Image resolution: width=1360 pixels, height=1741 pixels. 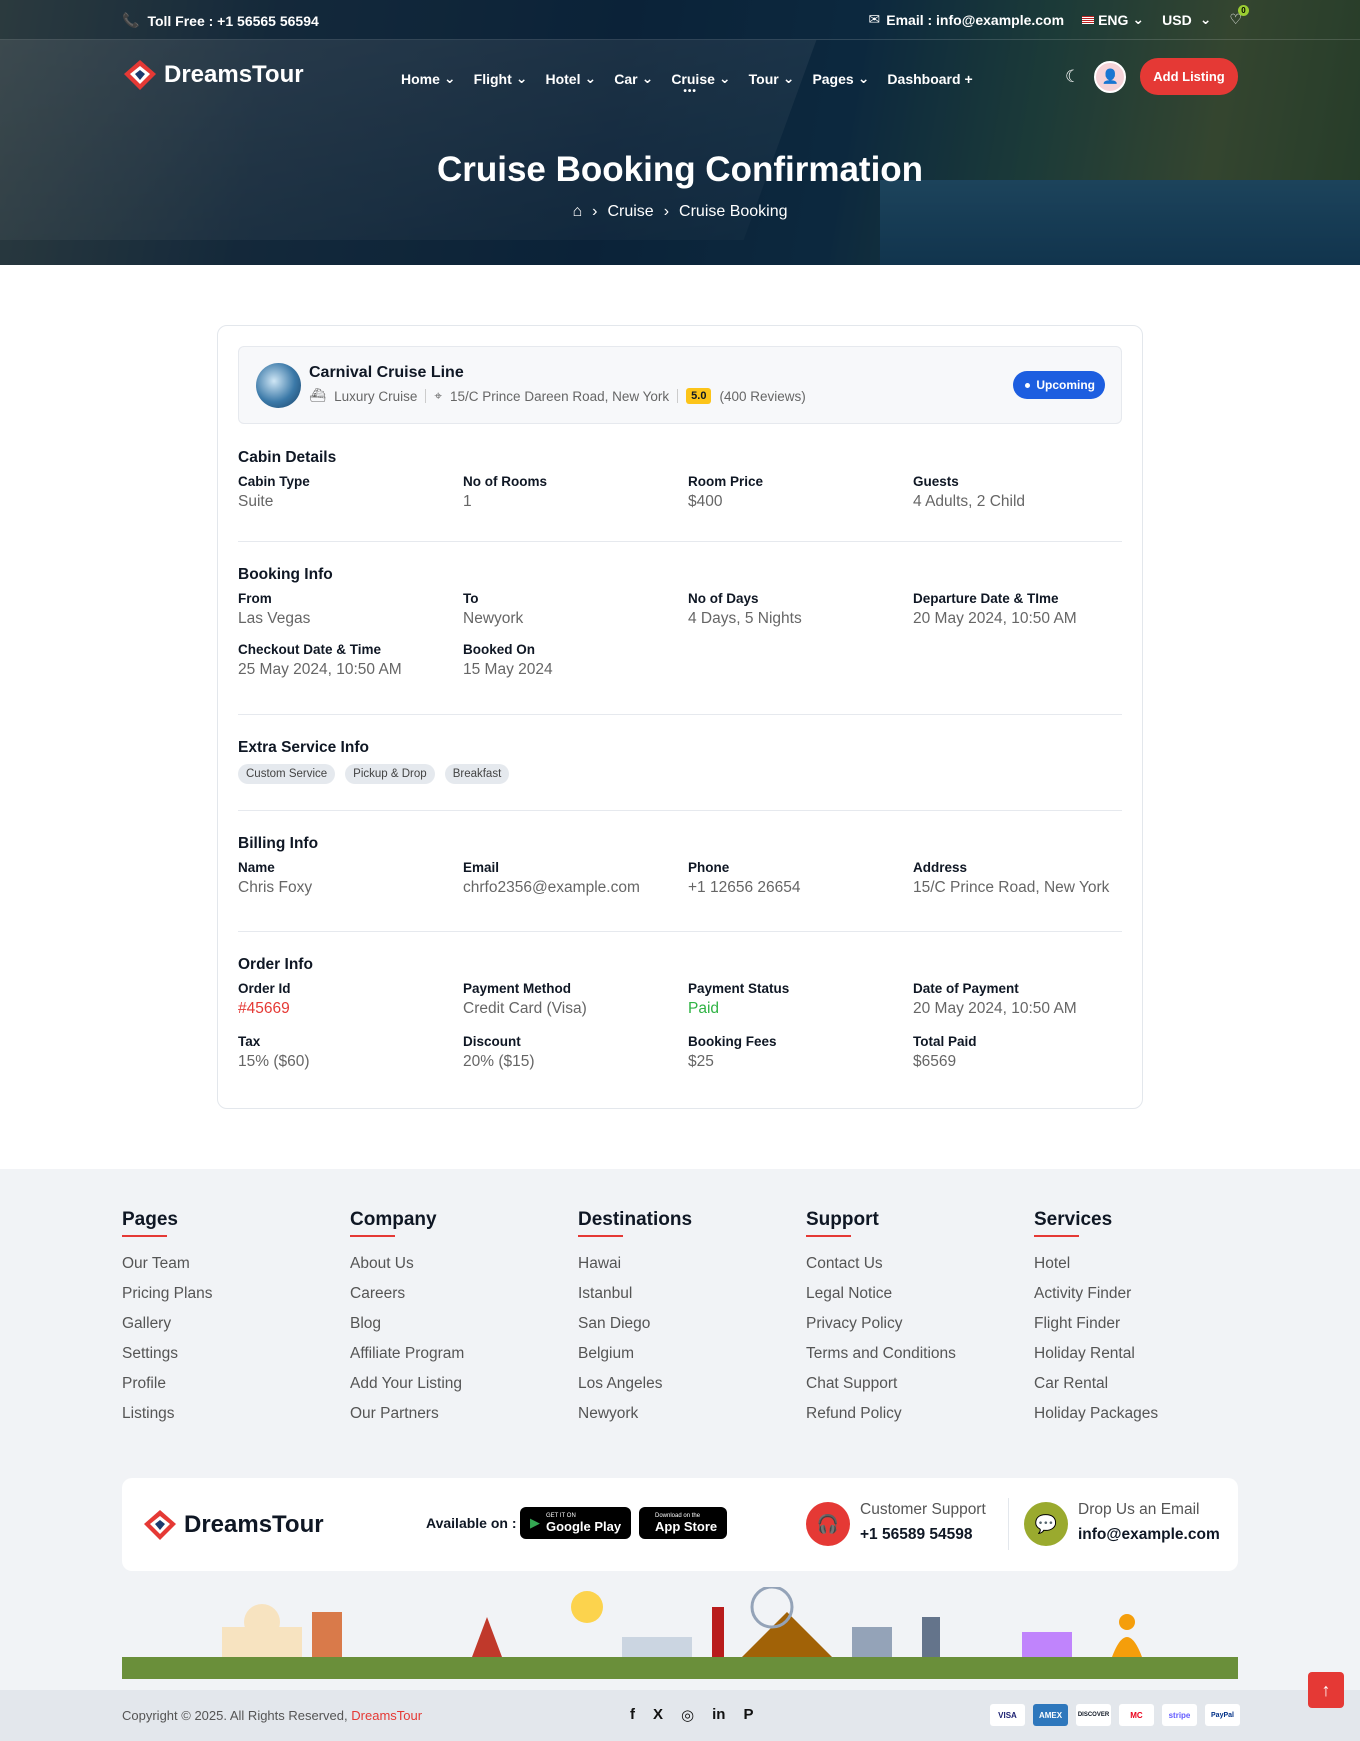 What do you see at coordinates (1179, 1715) in the screenshot?
I see `stripe-icon: stripe` at bounding box center [1179, 1715].